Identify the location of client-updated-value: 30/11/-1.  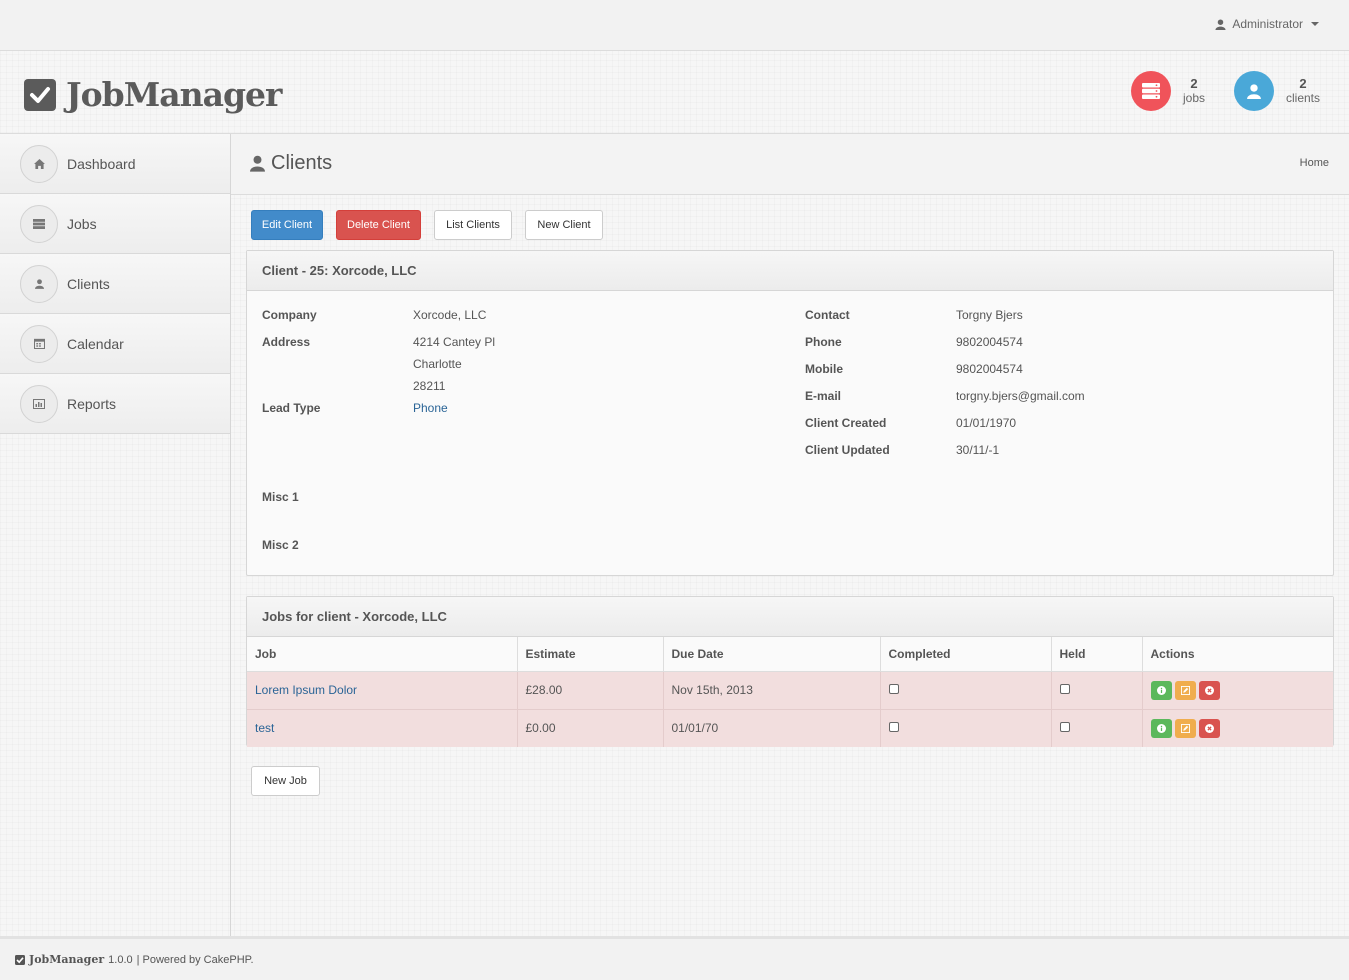
(978, 450).